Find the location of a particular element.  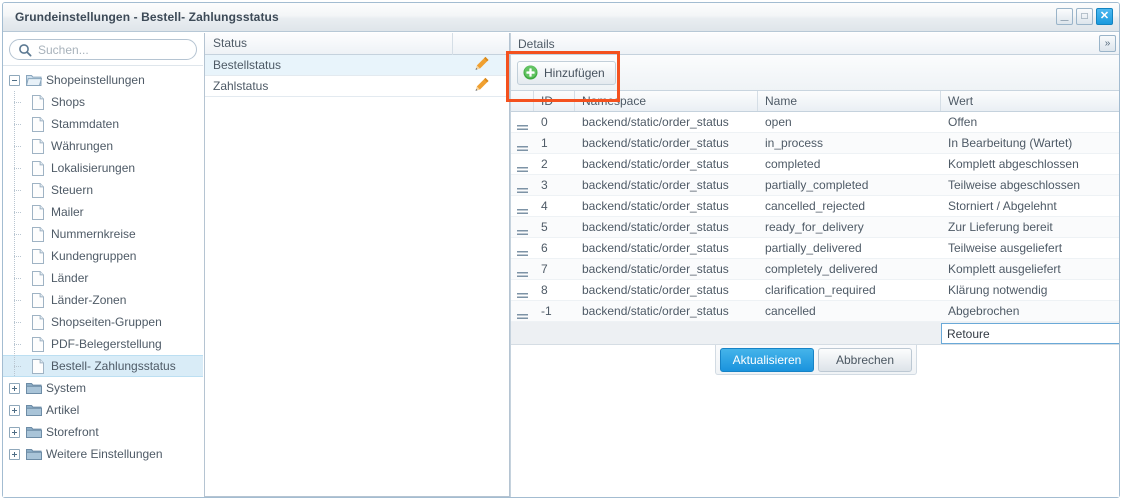

details-row: 0 backend/static/order_status open Offen is located at coordinates (815, 122).